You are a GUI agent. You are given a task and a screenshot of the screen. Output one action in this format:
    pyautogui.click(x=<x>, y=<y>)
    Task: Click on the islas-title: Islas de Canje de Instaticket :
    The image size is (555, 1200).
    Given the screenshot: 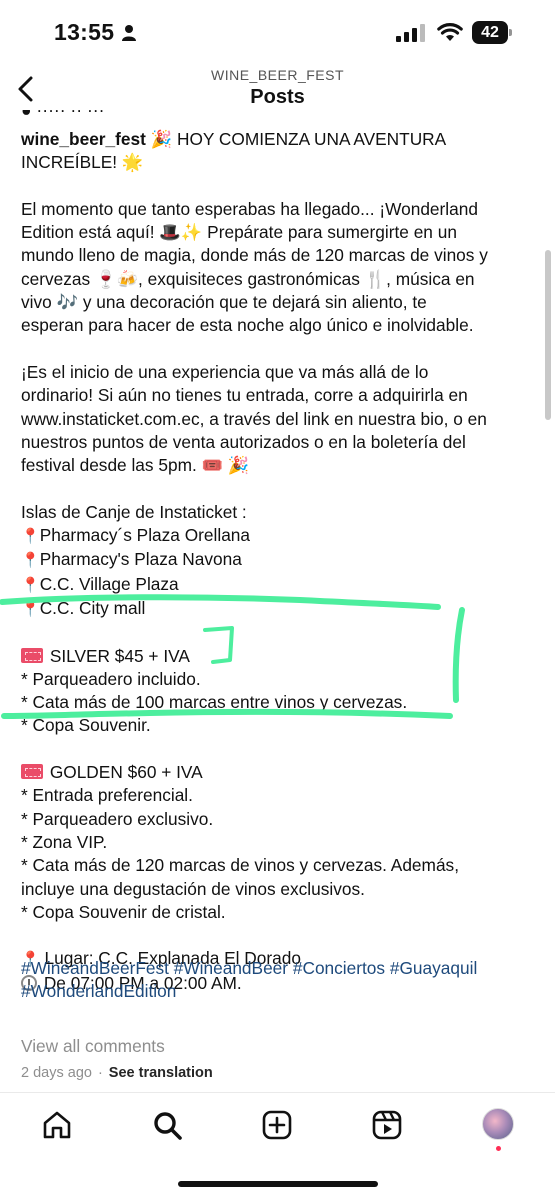 What is the action you would take?
    pyautogui.click(x=134, y=511)
    